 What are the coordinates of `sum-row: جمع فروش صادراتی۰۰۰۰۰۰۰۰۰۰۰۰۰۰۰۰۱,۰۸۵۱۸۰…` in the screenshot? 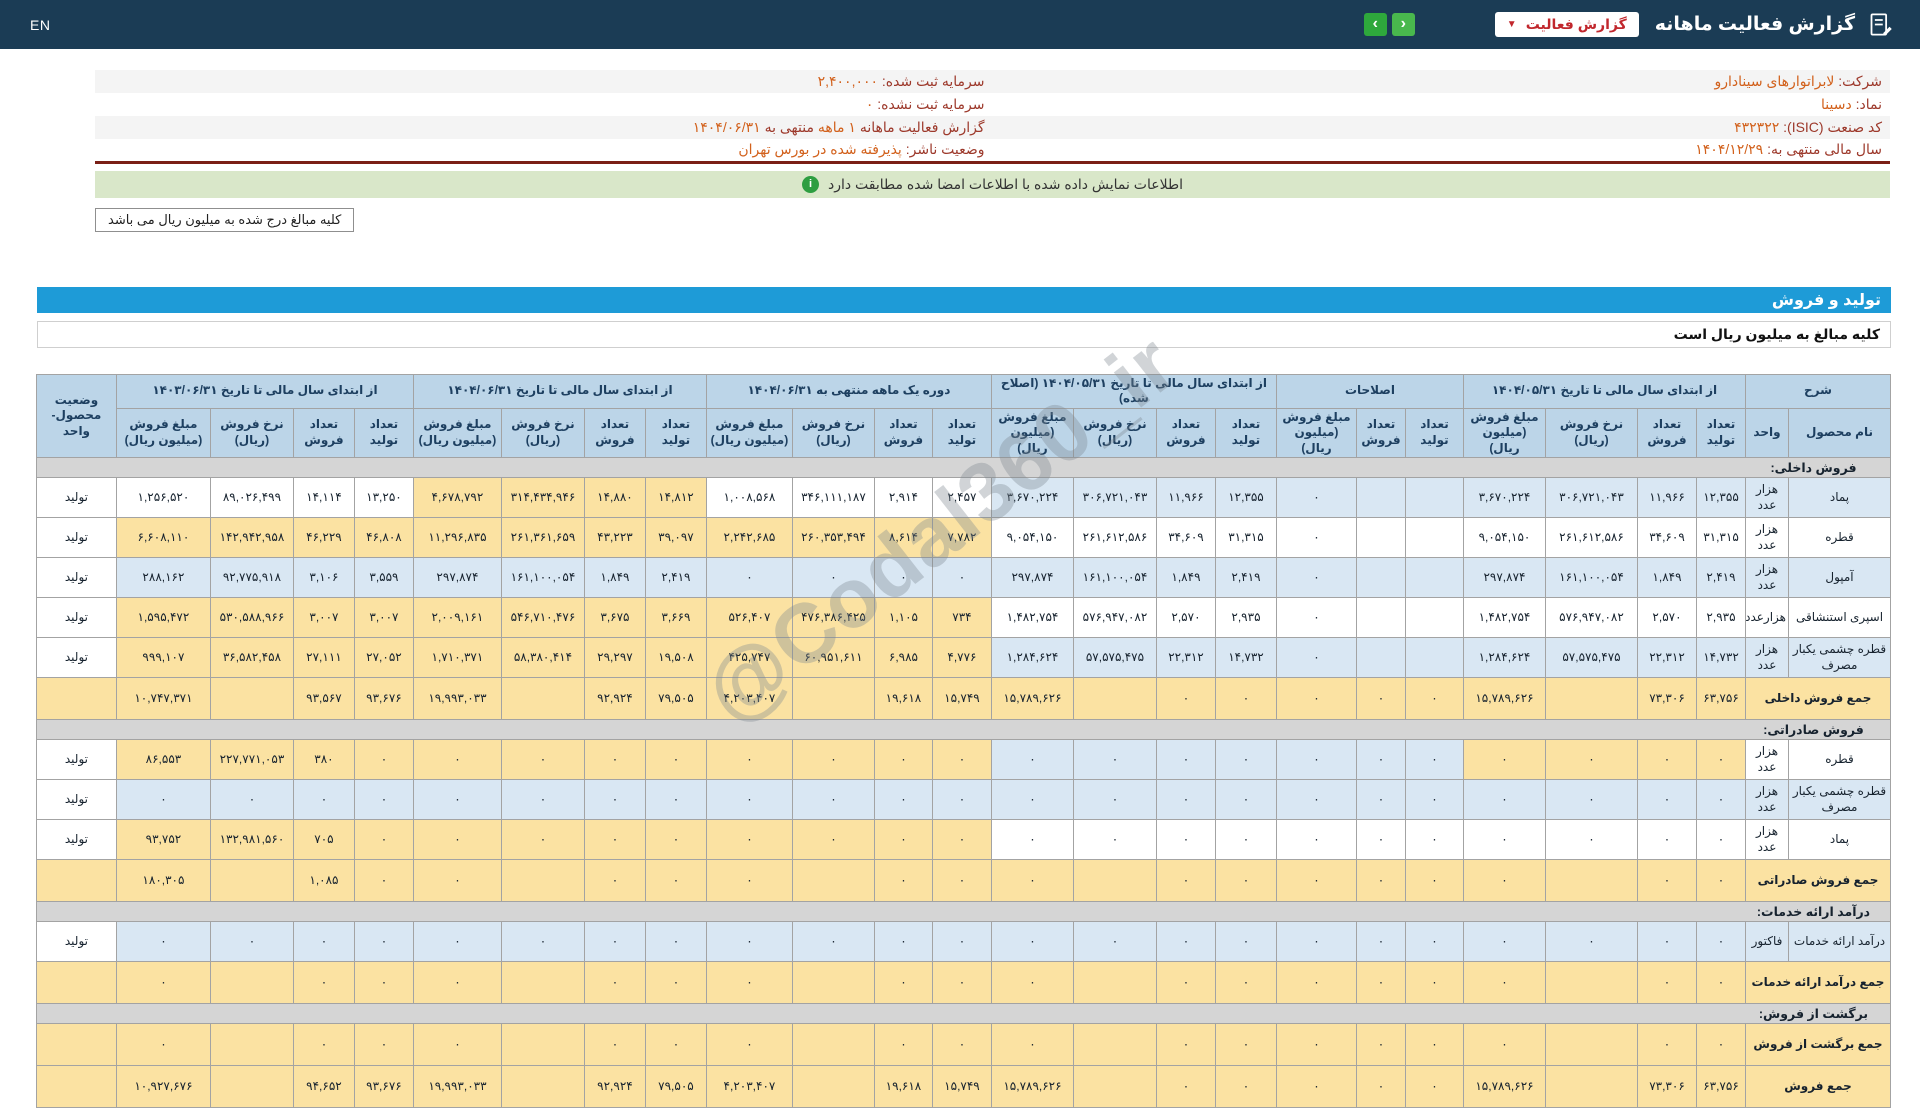 It's located at (963, 881).